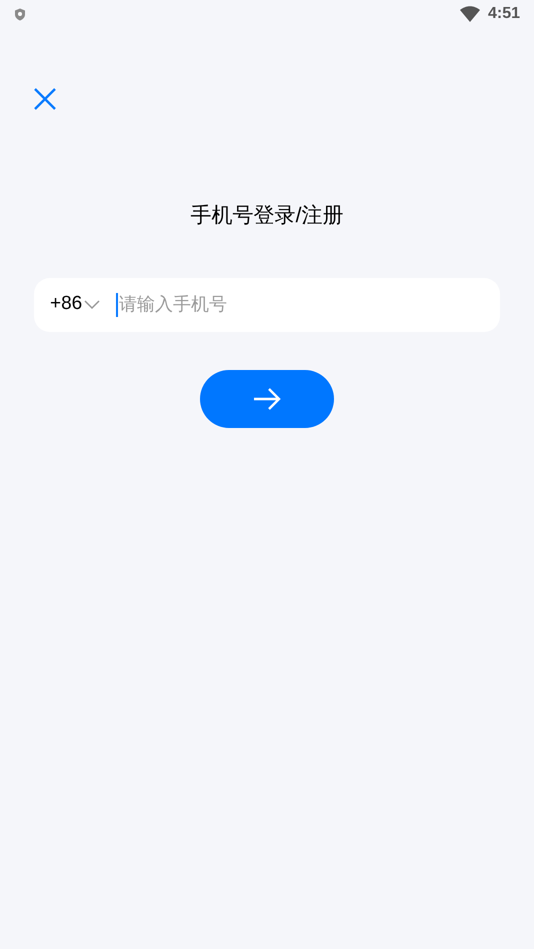 This screenshot has width=534, height=949. Describe the element at coordinates (20, 14) in the screenshot. I see `shield-icon` at that location.